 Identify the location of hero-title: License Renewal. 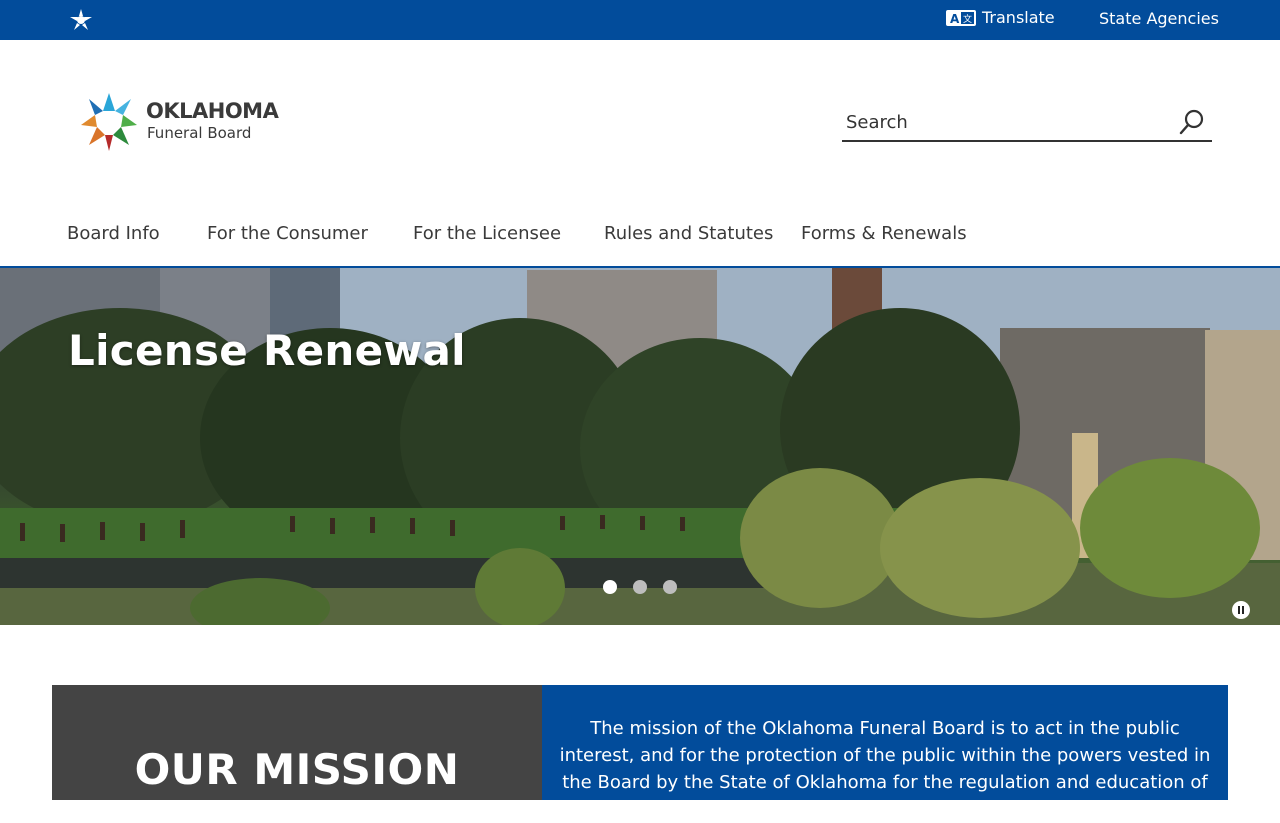
(267, 350).